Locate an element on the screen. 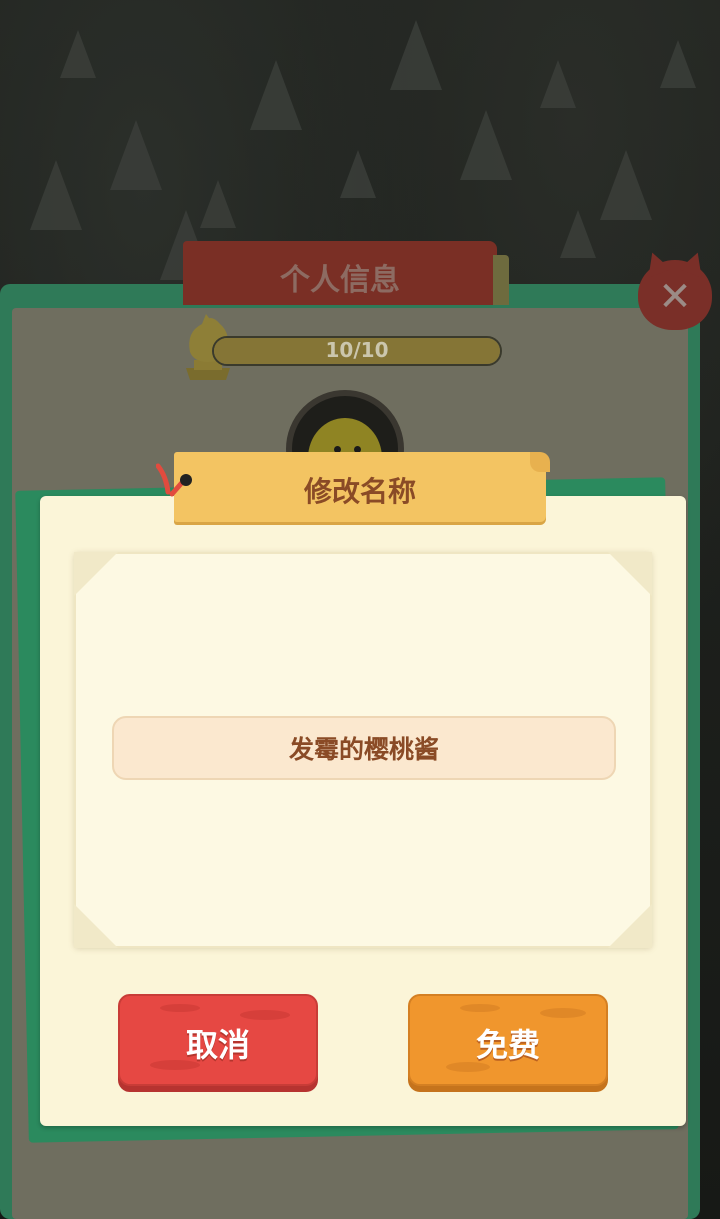  profile-title-tab: 个人信息 is located at coordinates (346, 273).